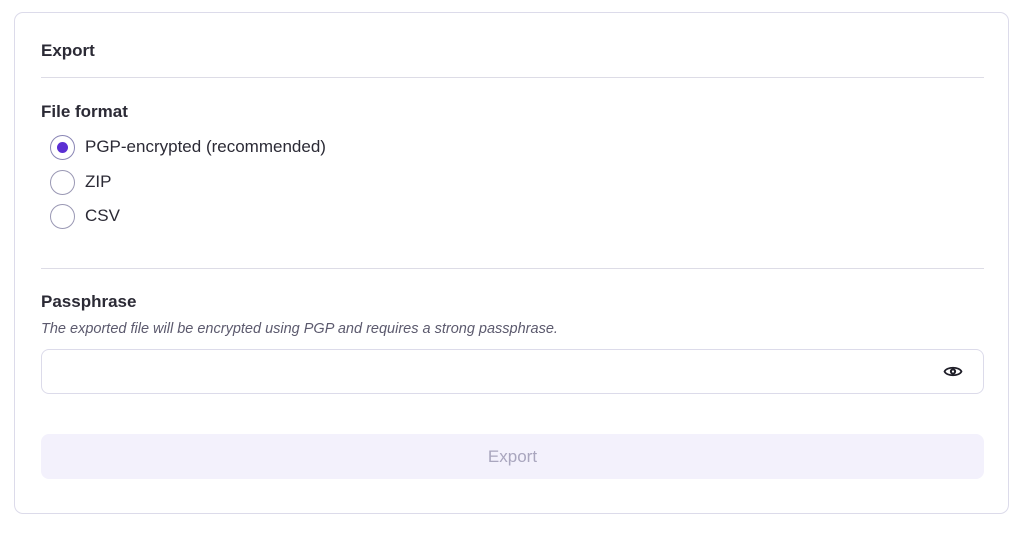 Image resolution: width=1024 pixels, height=536 pixels. Describe the element at coordinates (62, 182) in the screenshot. I see `radio-zip` at that location.